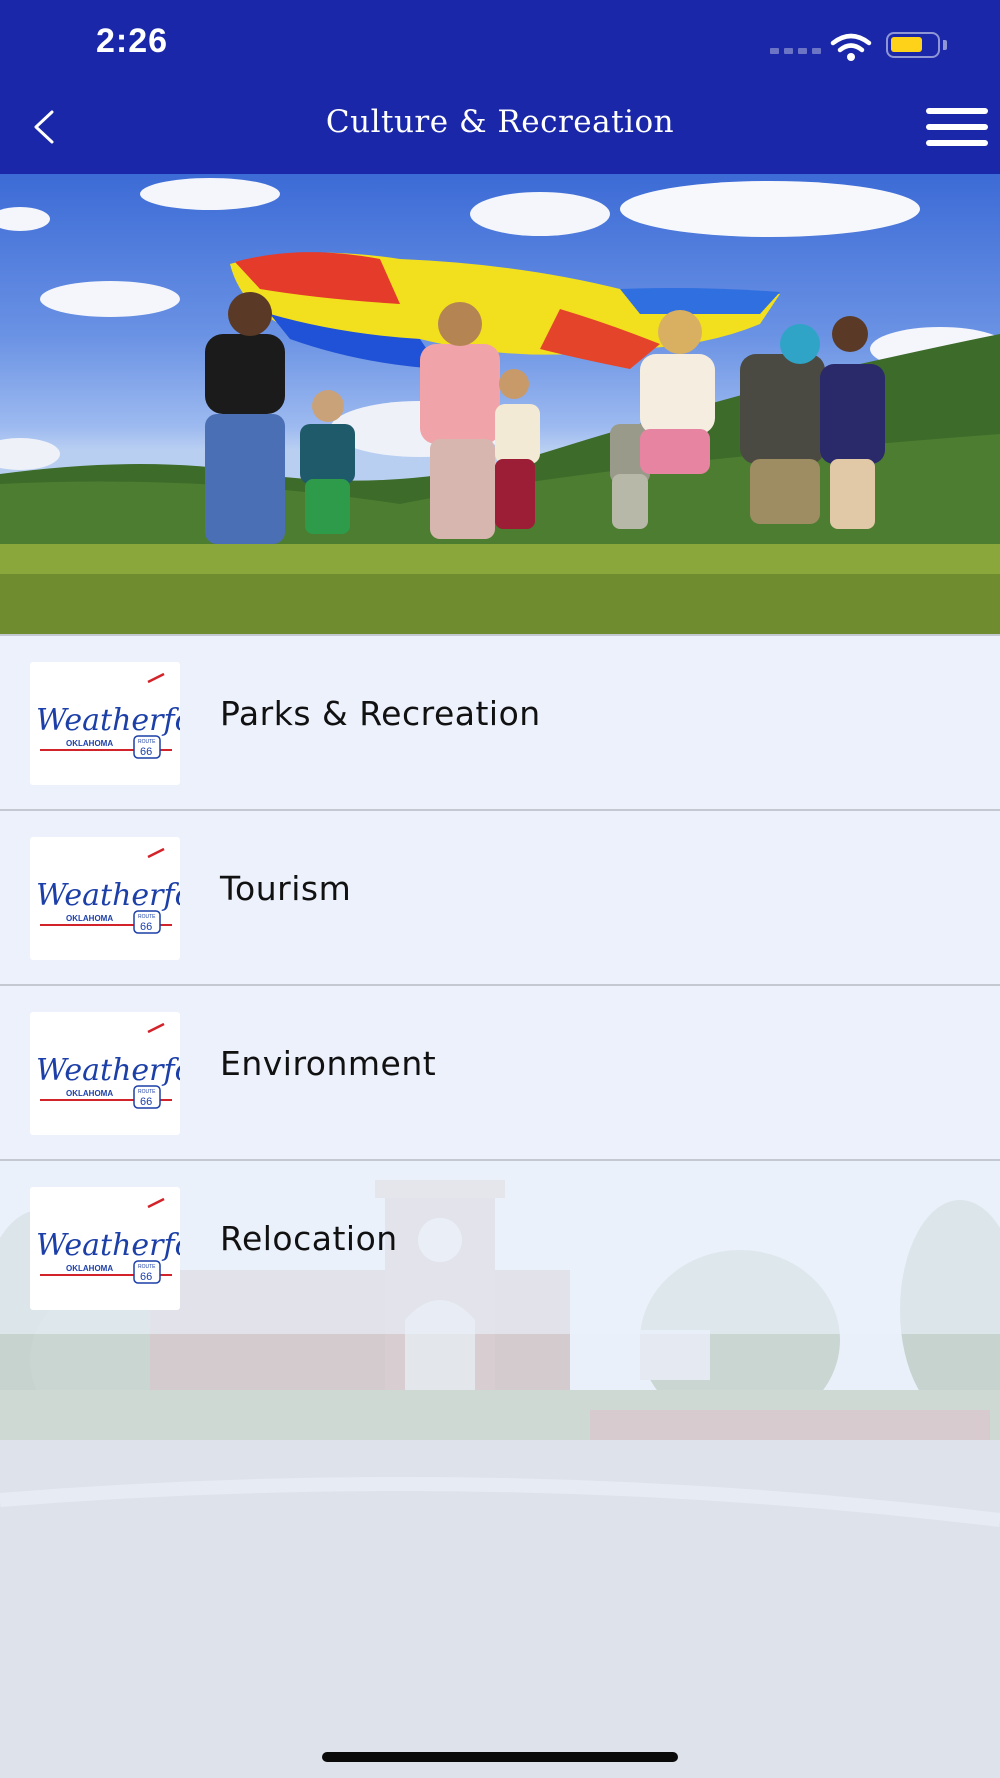 The height and width of the screenshot is (1778, 1000). I want to click on battery-icon, so click(913, 45).